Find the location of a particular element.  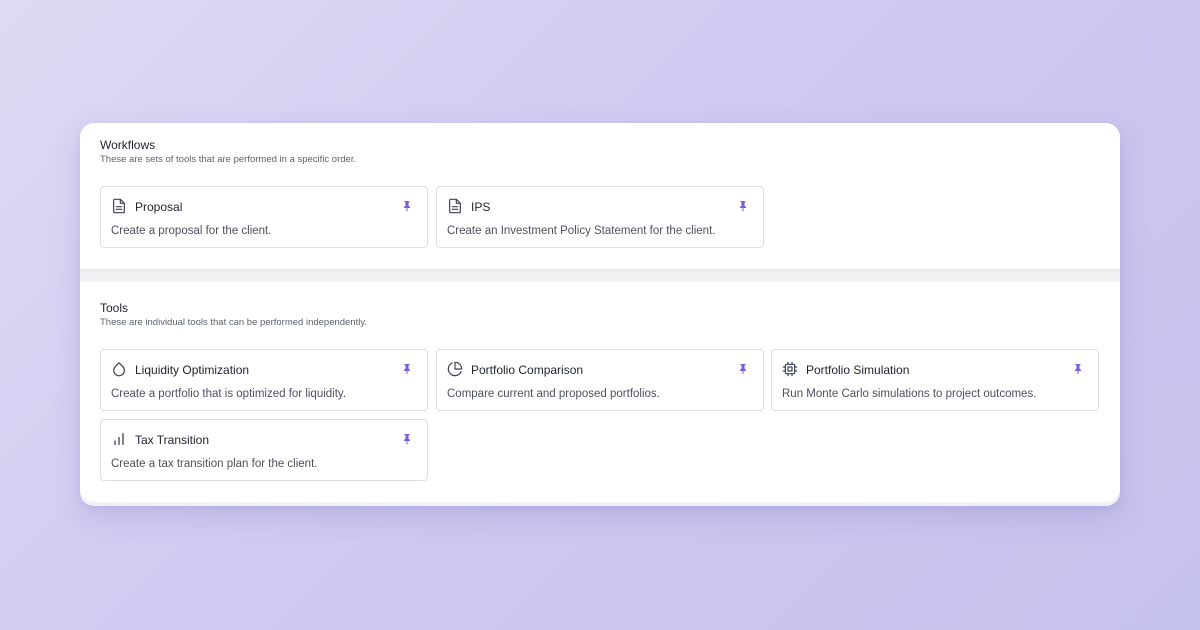

card-title: Proposal is located at coordinates (159, 207).